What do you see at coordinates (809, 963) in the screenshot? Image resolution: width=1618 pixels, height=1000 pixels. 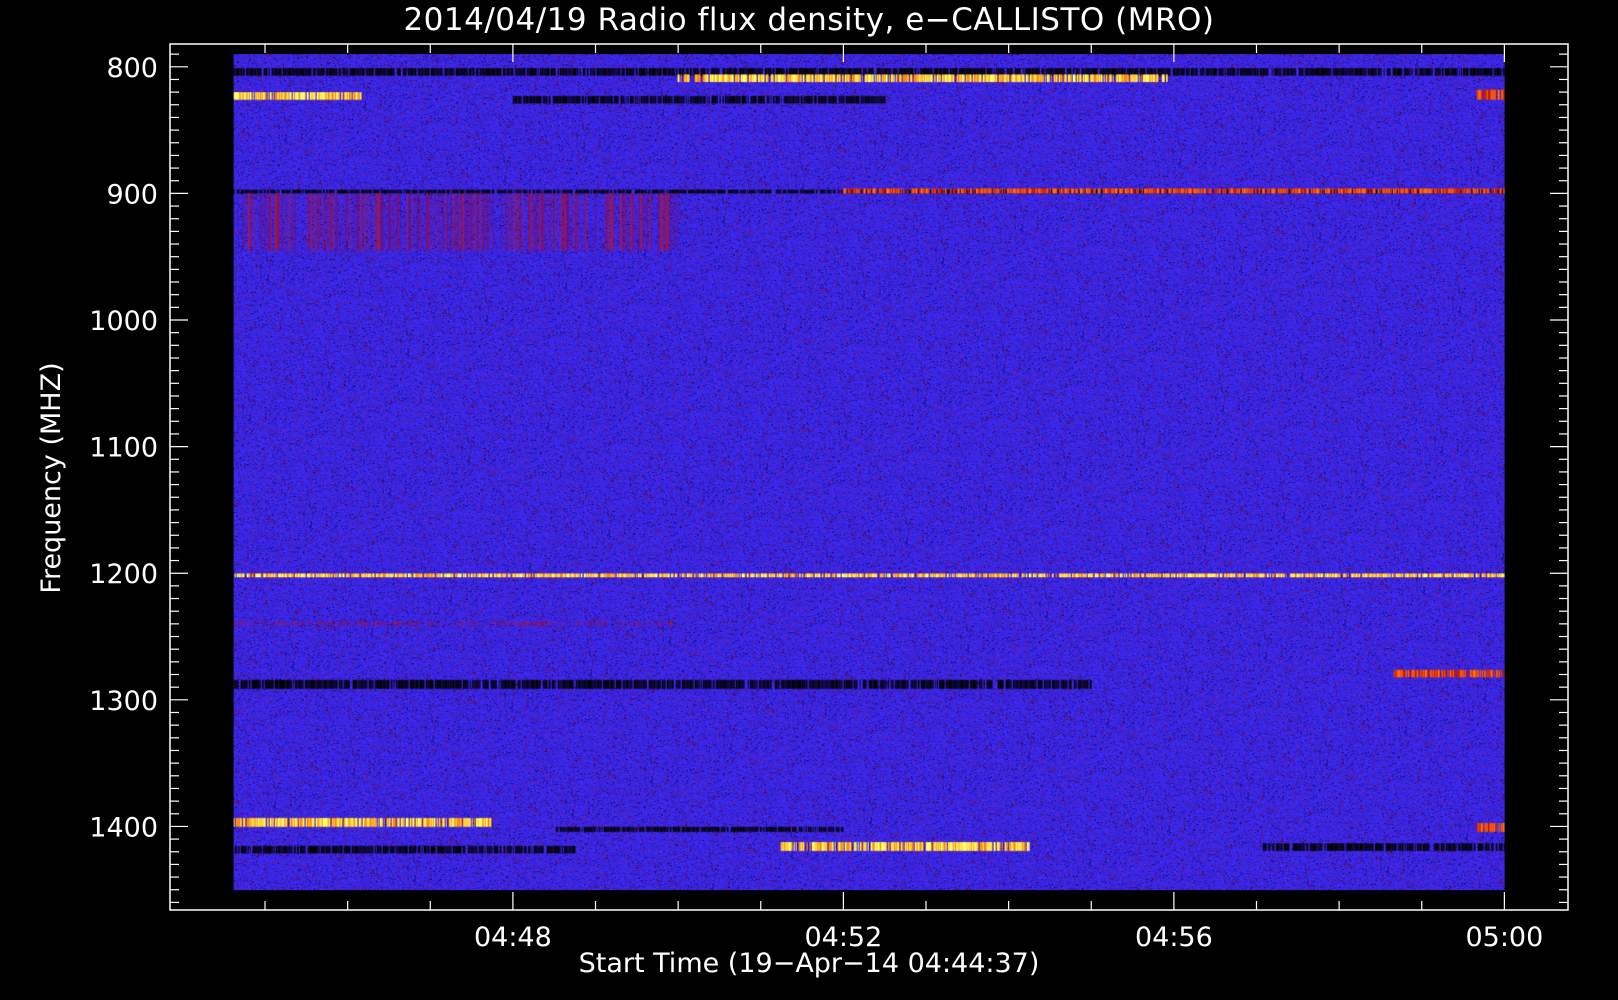 I see `x-axis-label: Start Time (19−Apr−14 04:44:37)` at bounding box center [809, 963].